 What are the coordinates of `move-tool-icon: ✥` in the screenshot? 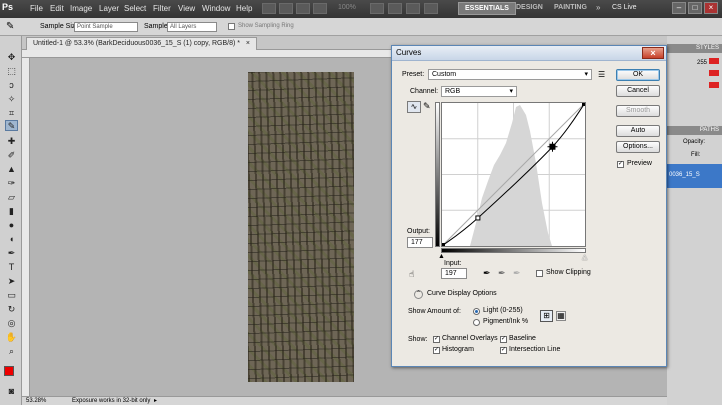 It's located at (11, 57).